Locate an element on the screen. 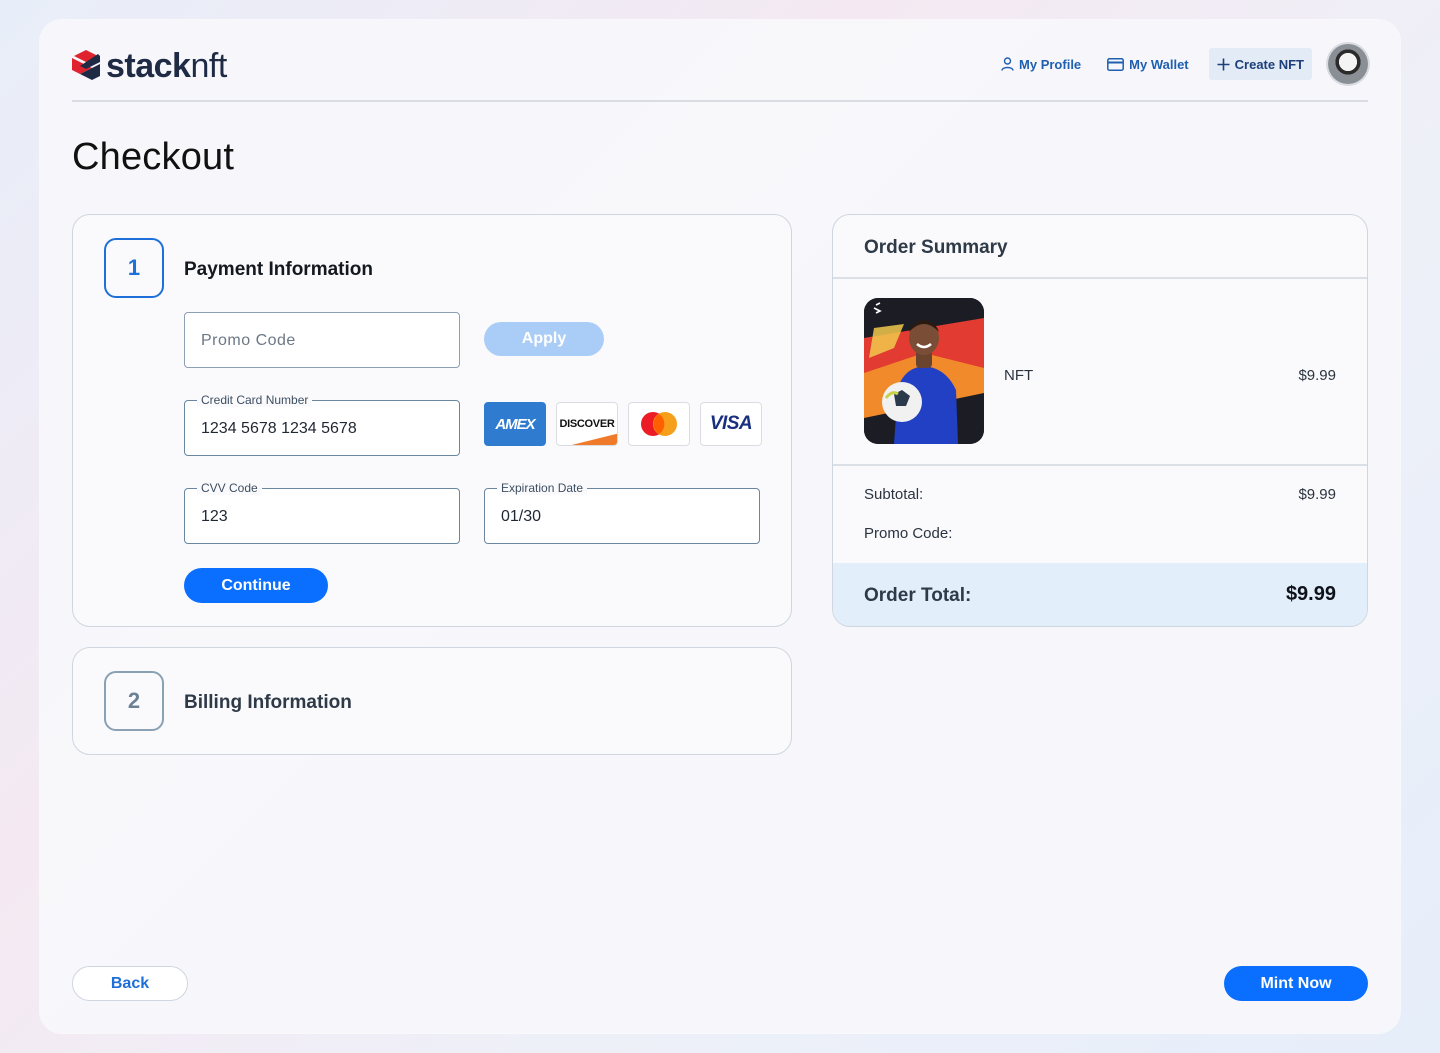 The image size is (1440, 1053). back-button: Back is located at coordinates (130, 983).